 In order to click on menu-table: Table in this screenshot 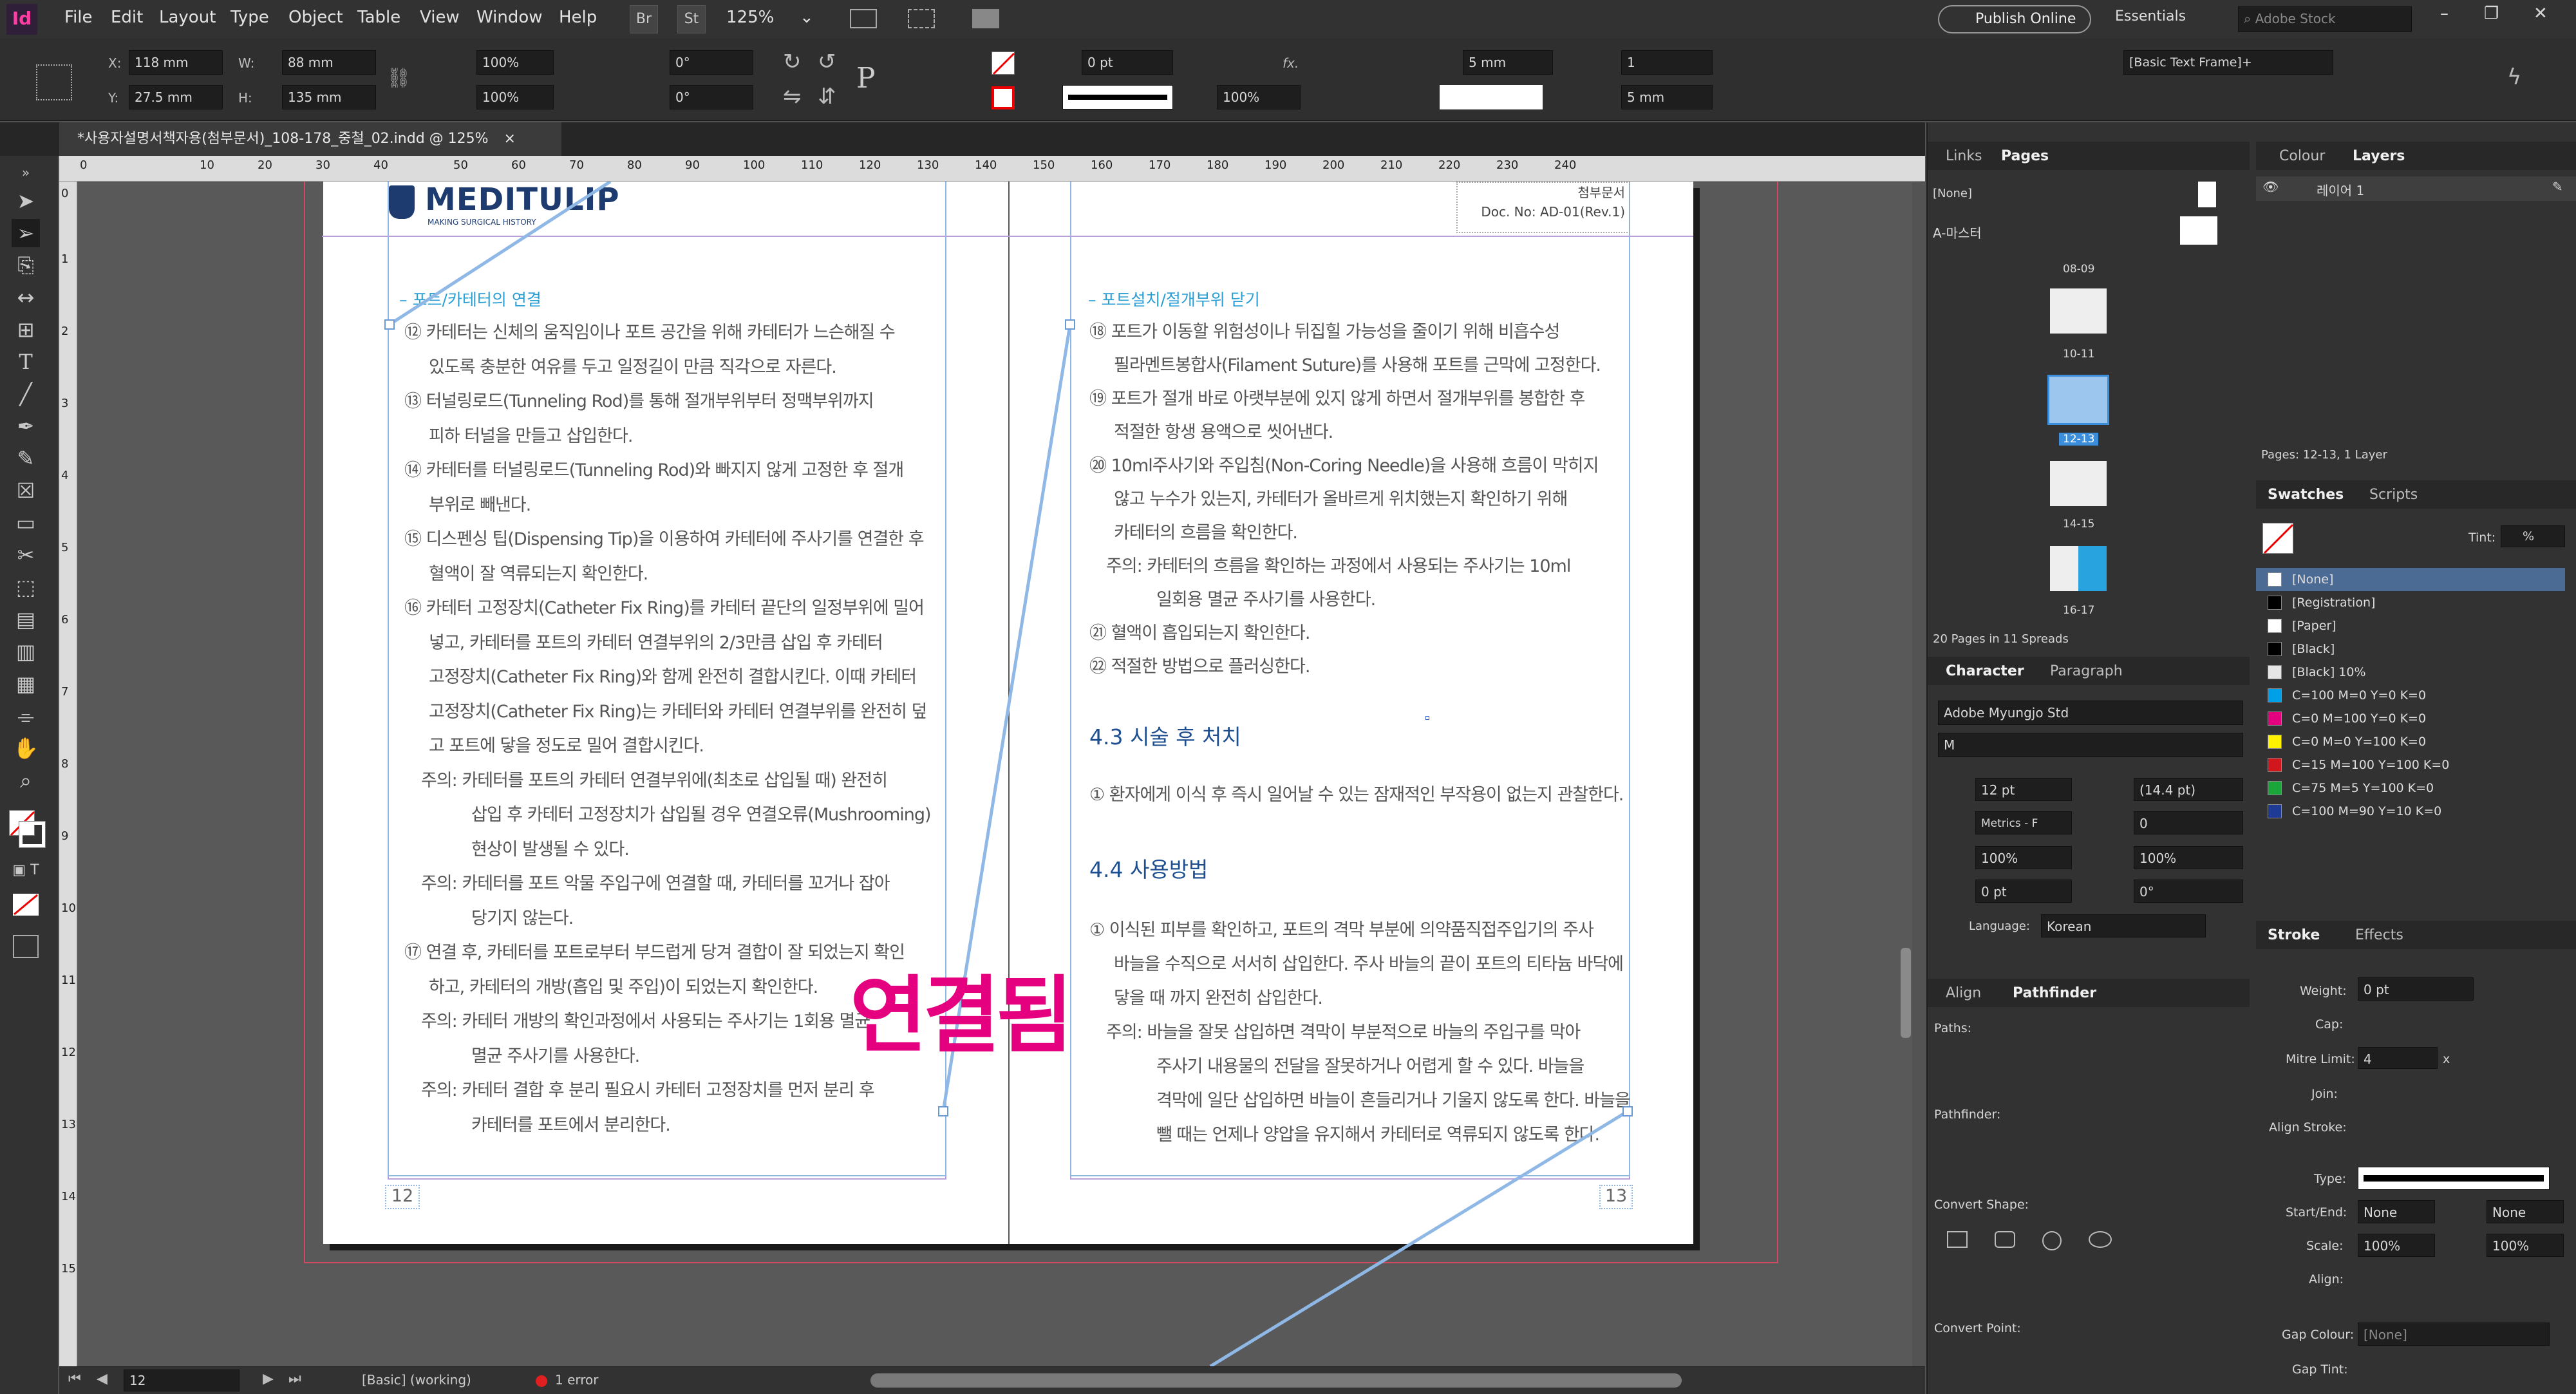, I will do `click(378, 17)`.